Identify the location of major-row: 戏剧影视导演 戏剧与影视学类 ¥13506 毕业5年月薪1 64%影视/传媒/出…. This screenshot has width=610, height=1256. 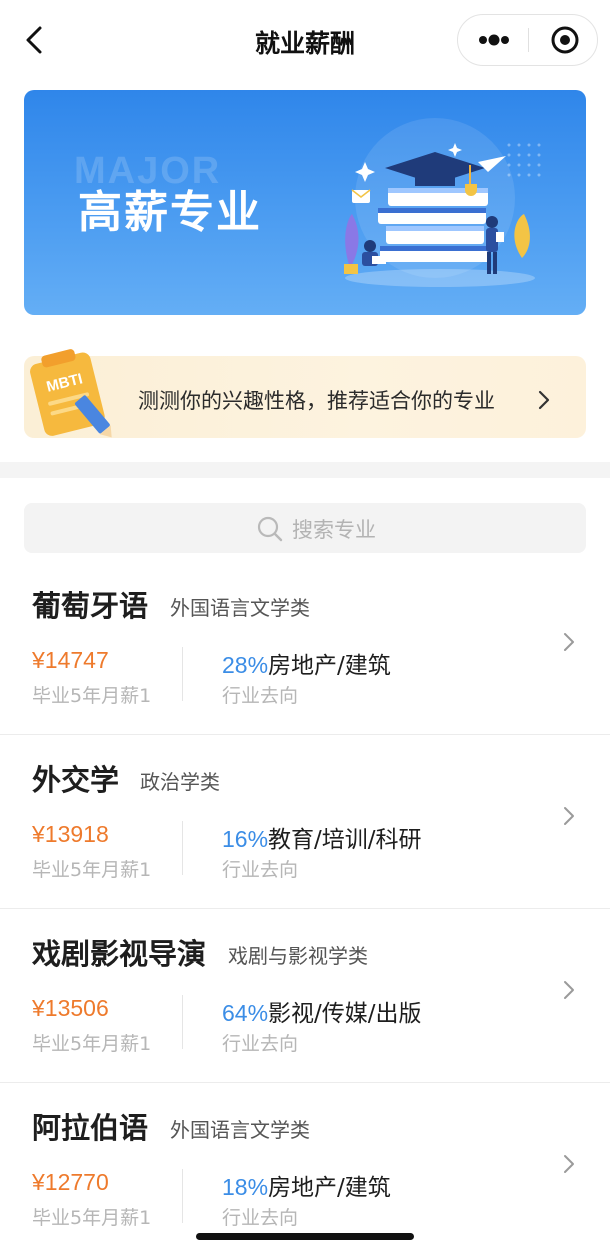
(305, 996).